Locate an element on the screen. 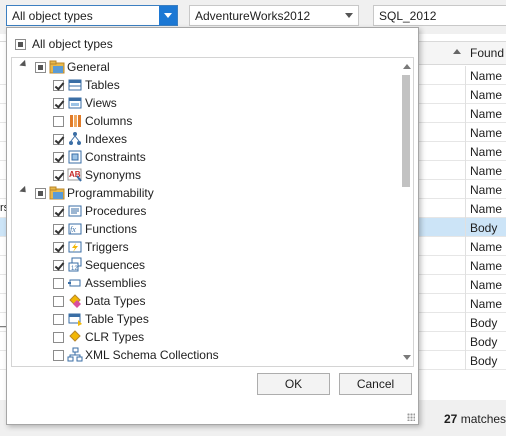  cancel-button: Cancel is located at coordinates (375, 384).